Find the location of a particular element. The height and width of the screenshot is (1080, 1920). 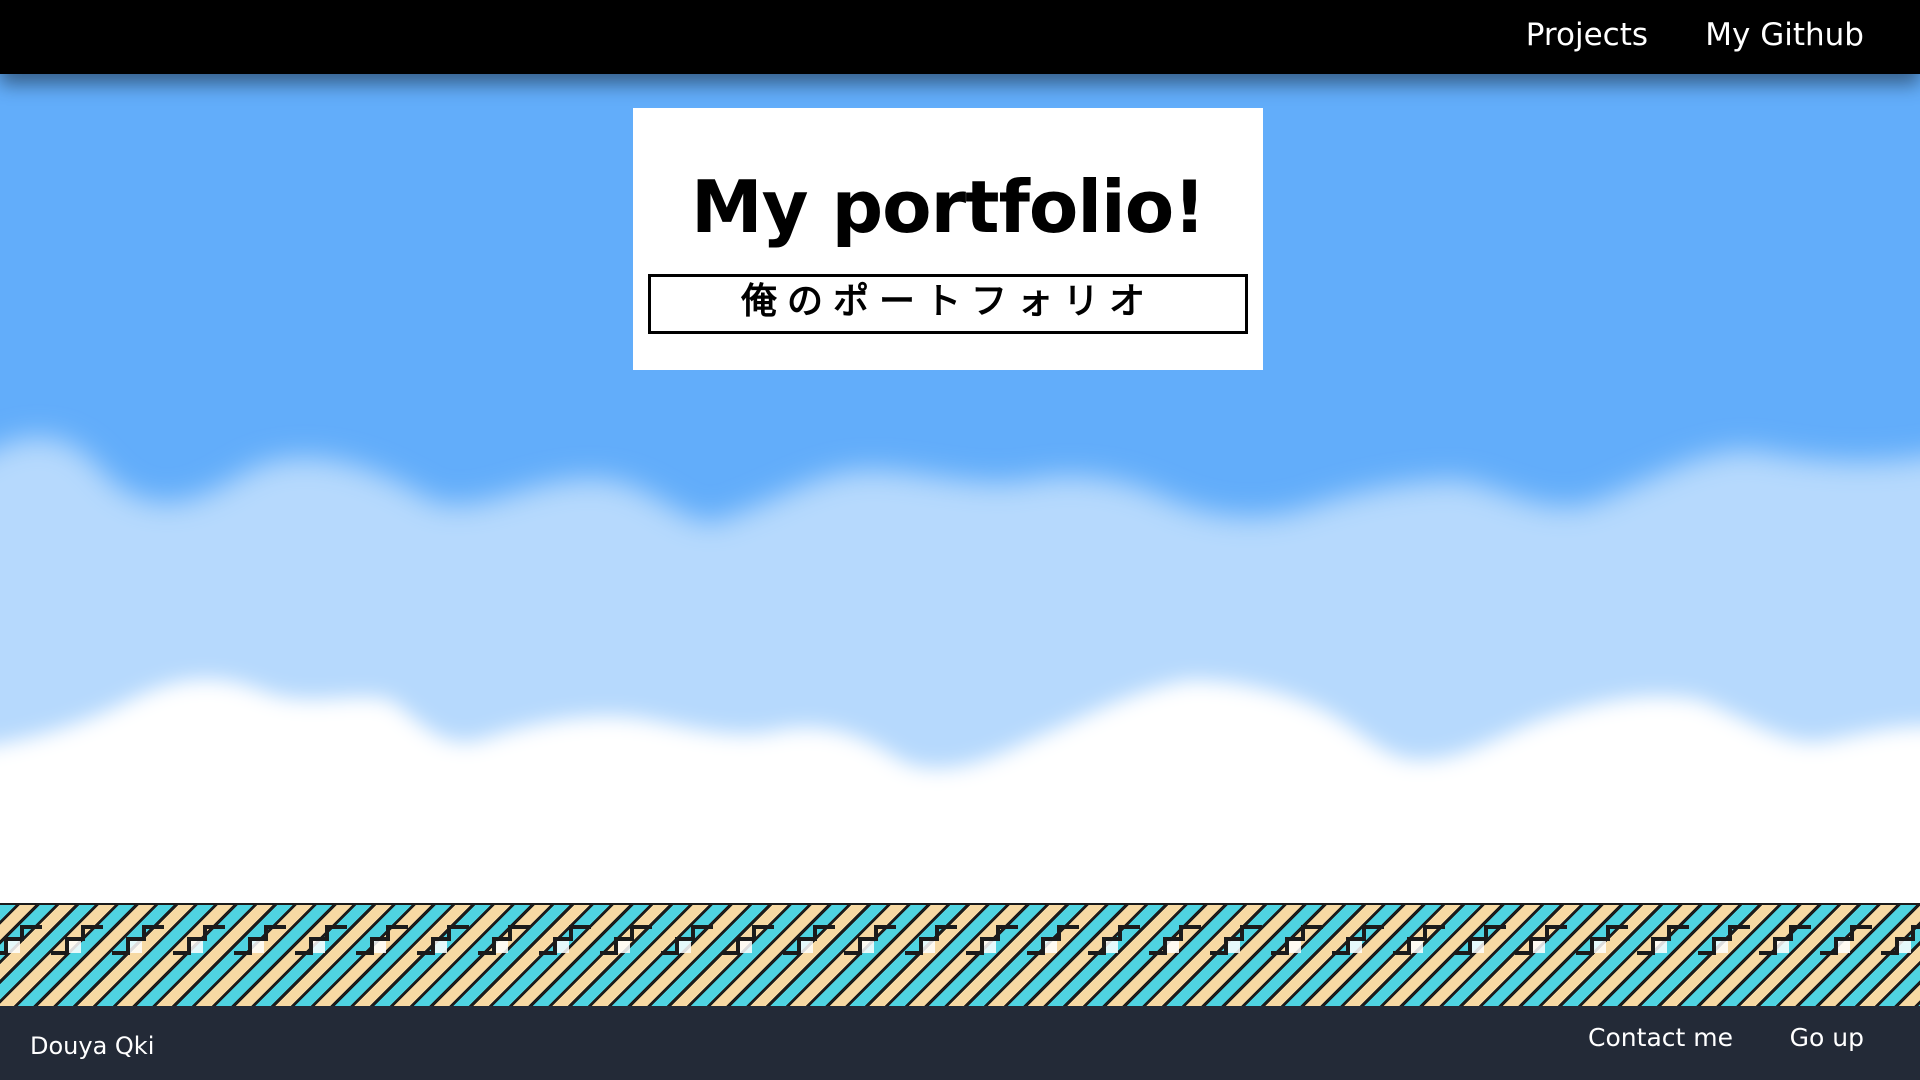

title-card: My portfolio! 俺のポートフォリオ is located at coordinates (948, 239).